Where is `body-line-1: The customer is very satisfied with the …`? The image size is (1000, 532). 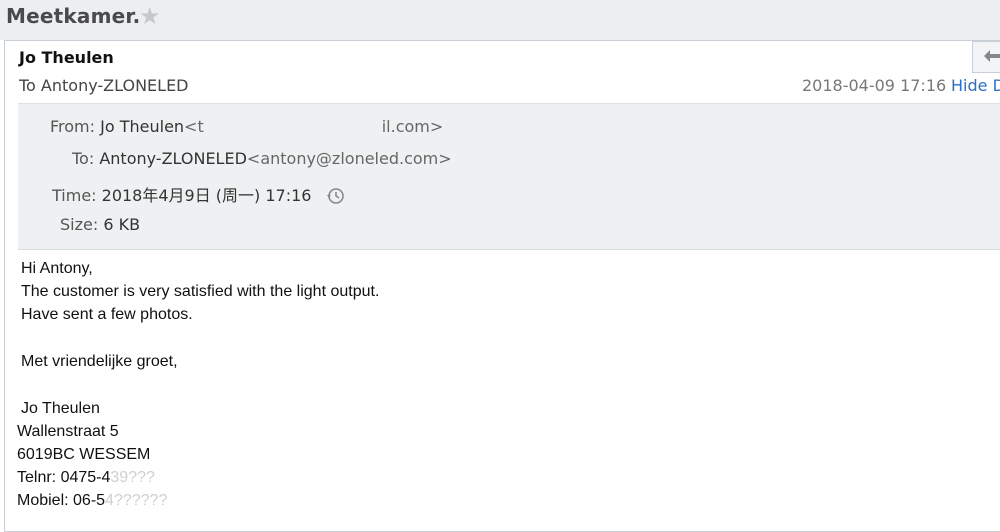 body-line-1: The customer is very satisfied with the … is located at coordinates (200, 291).